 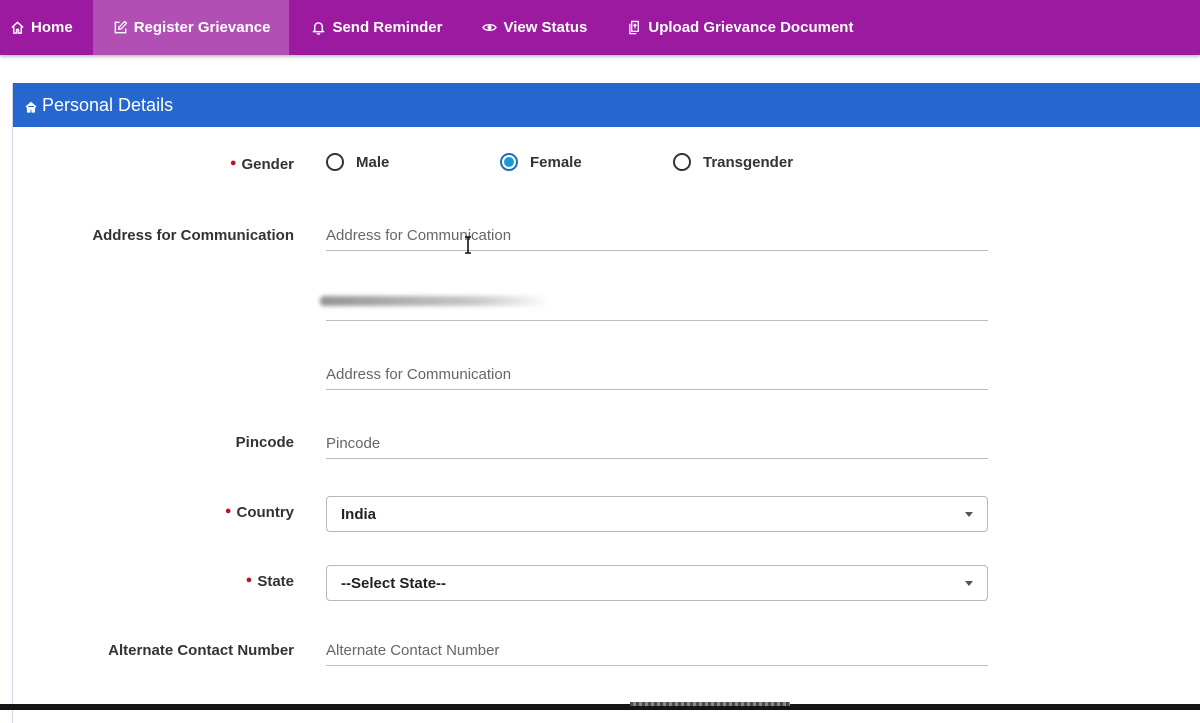 I want to click on state-select: --Select State--, so click(x=657, y=583).